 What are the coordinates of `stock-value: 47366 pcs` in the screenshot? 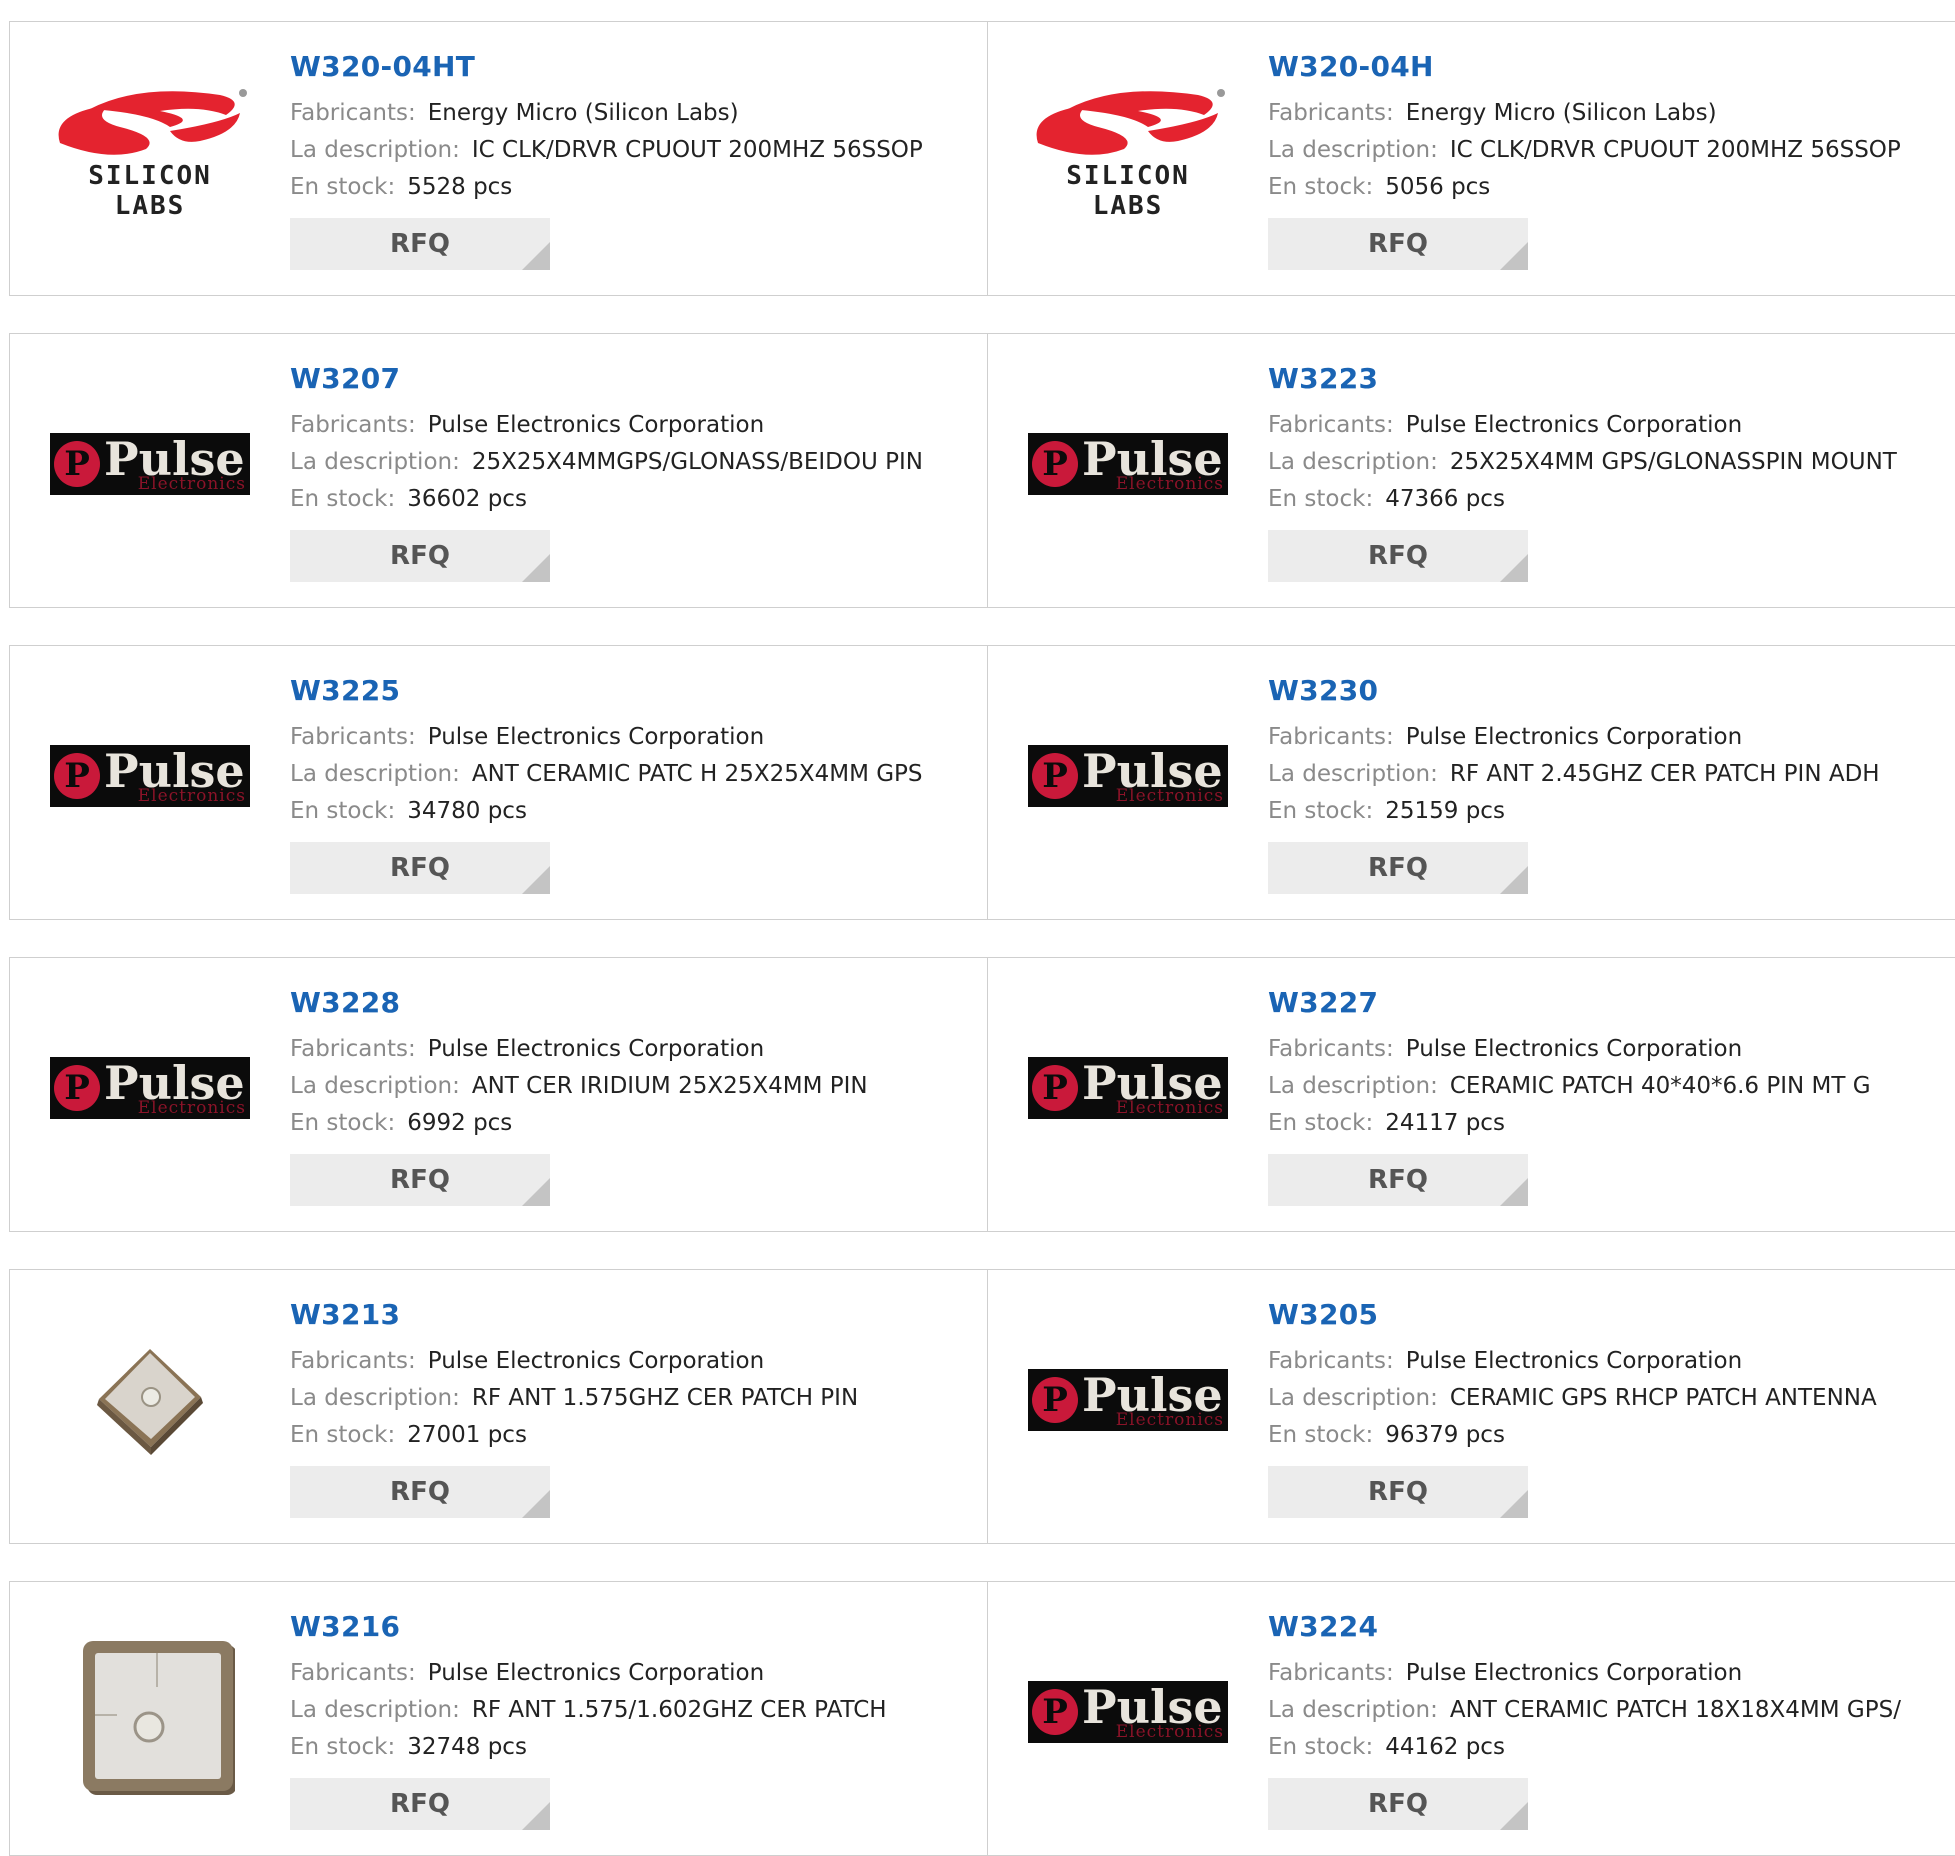 It's located at (1445, 499).